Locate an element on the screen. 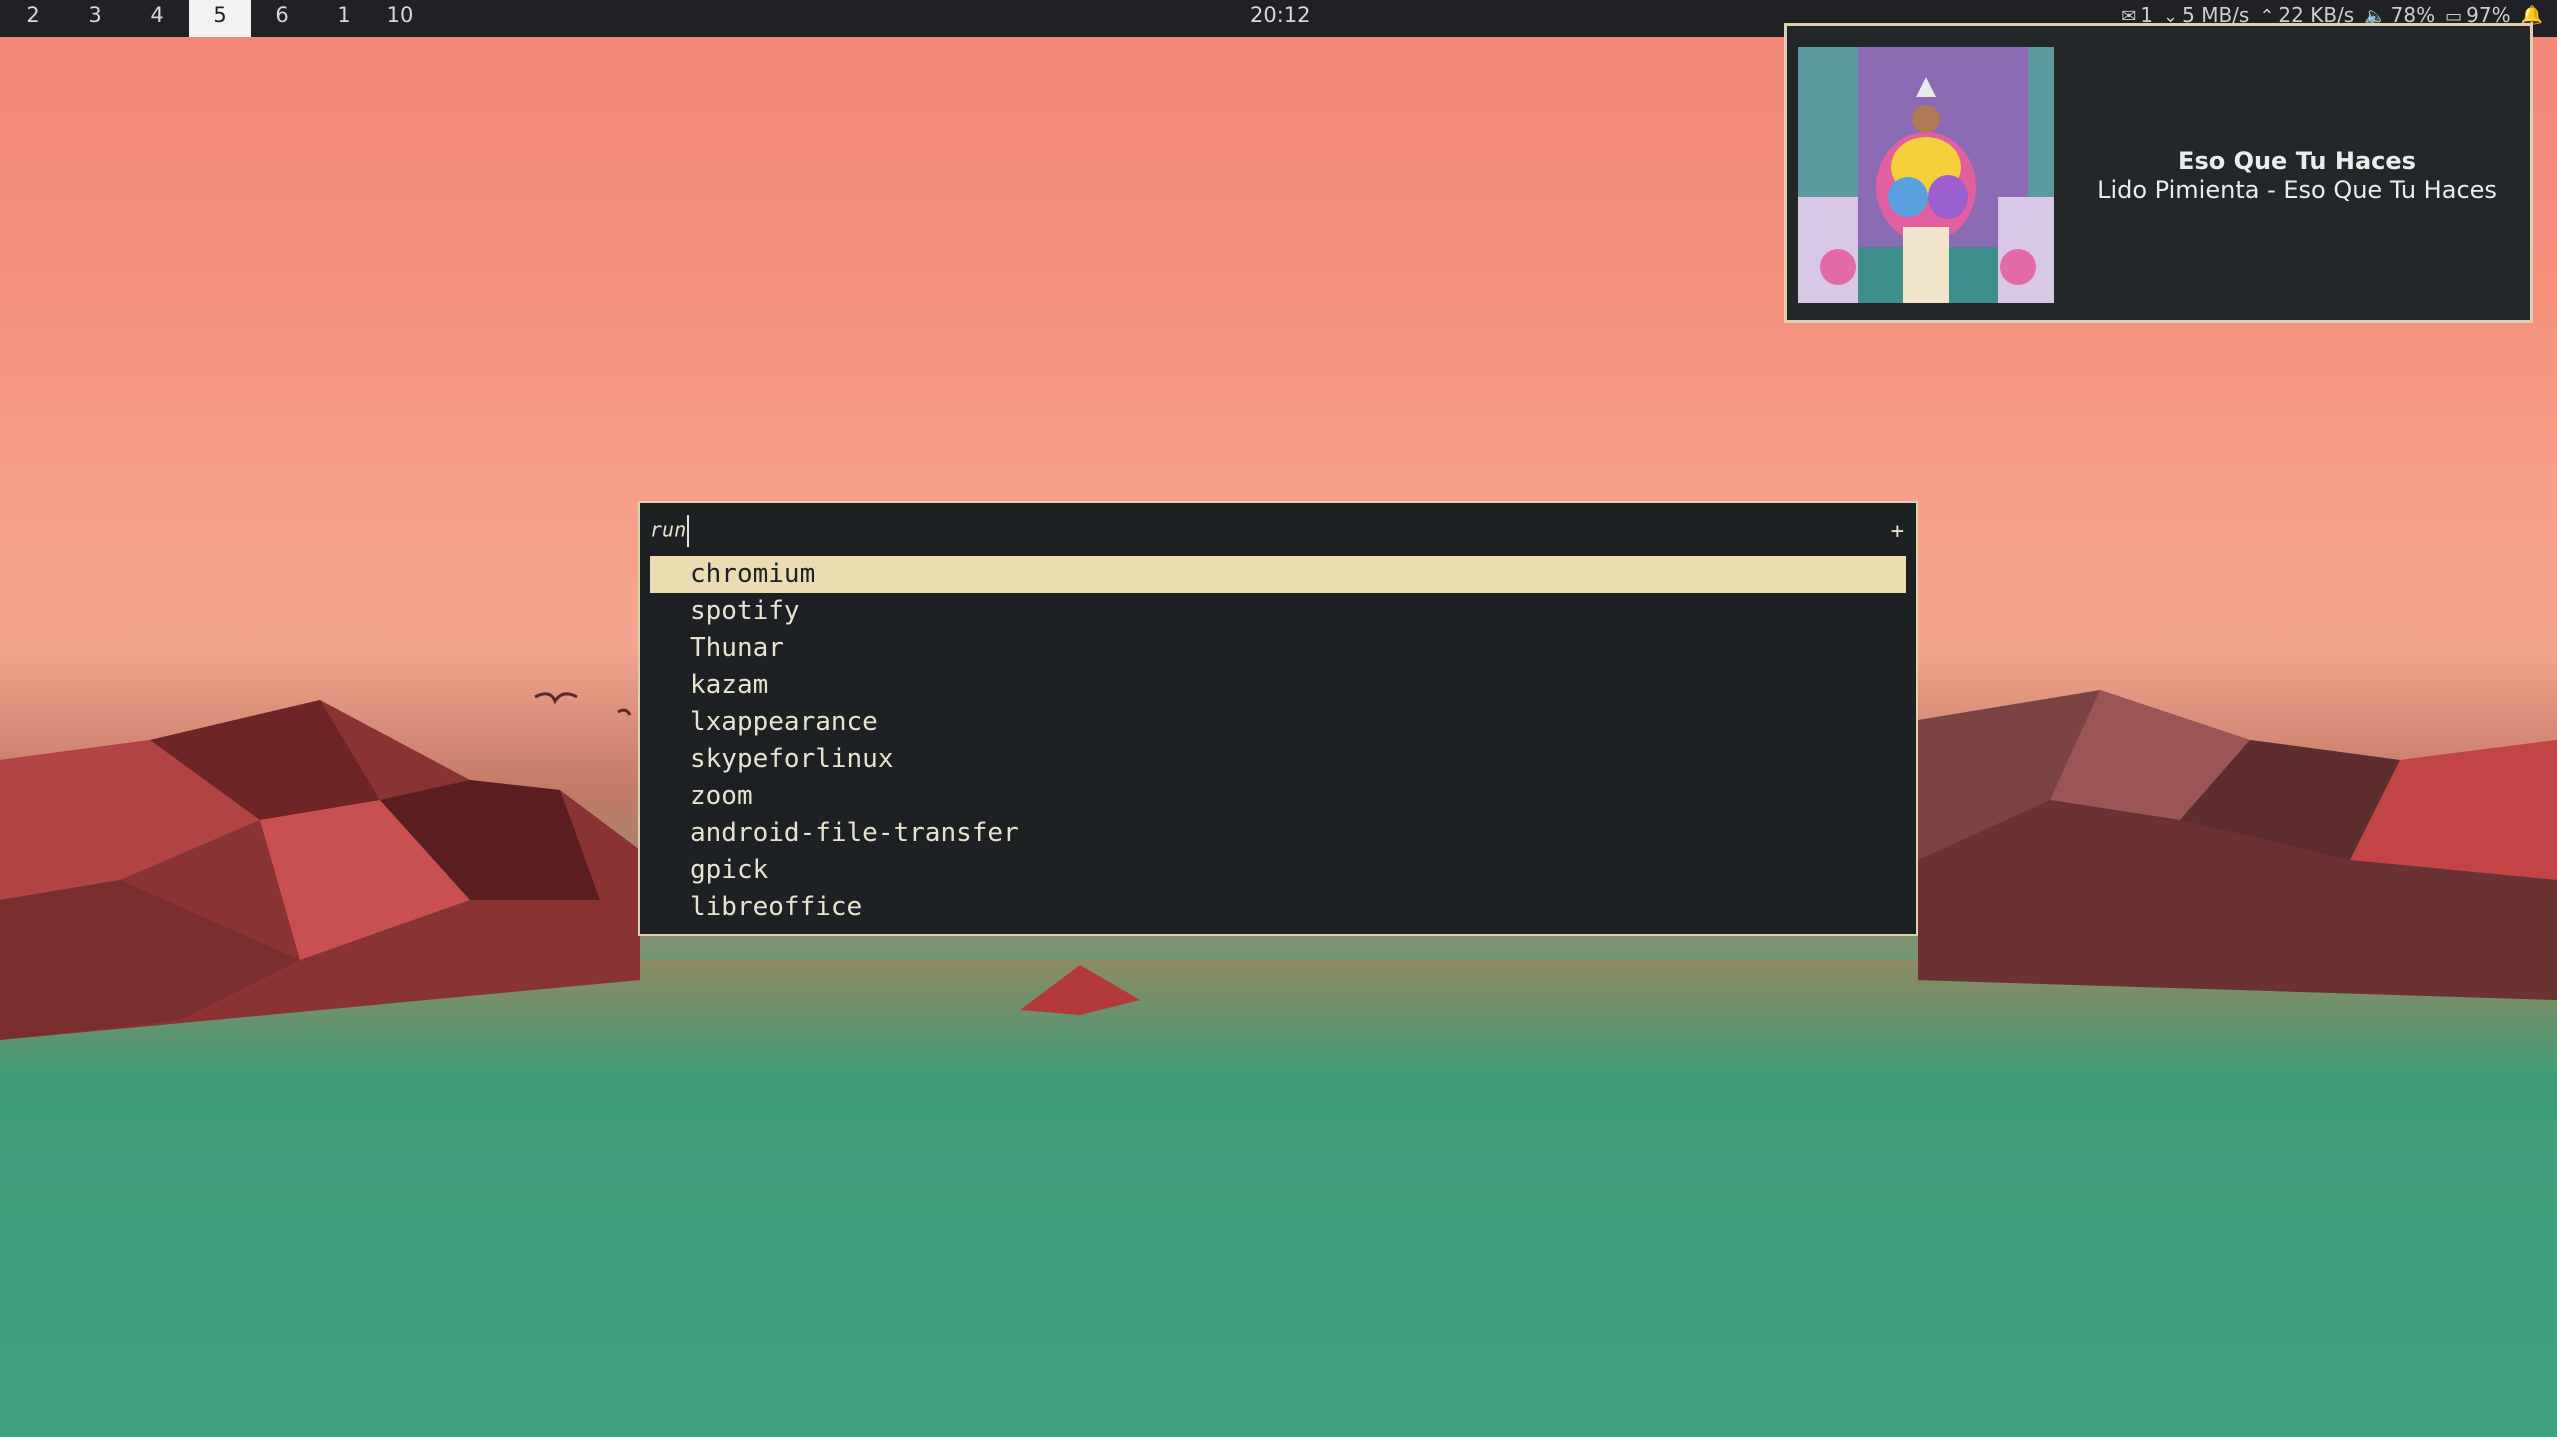 This screenshot has height=1437, width=2557. workspace-button: 5 is located at coordinates (220, 18).